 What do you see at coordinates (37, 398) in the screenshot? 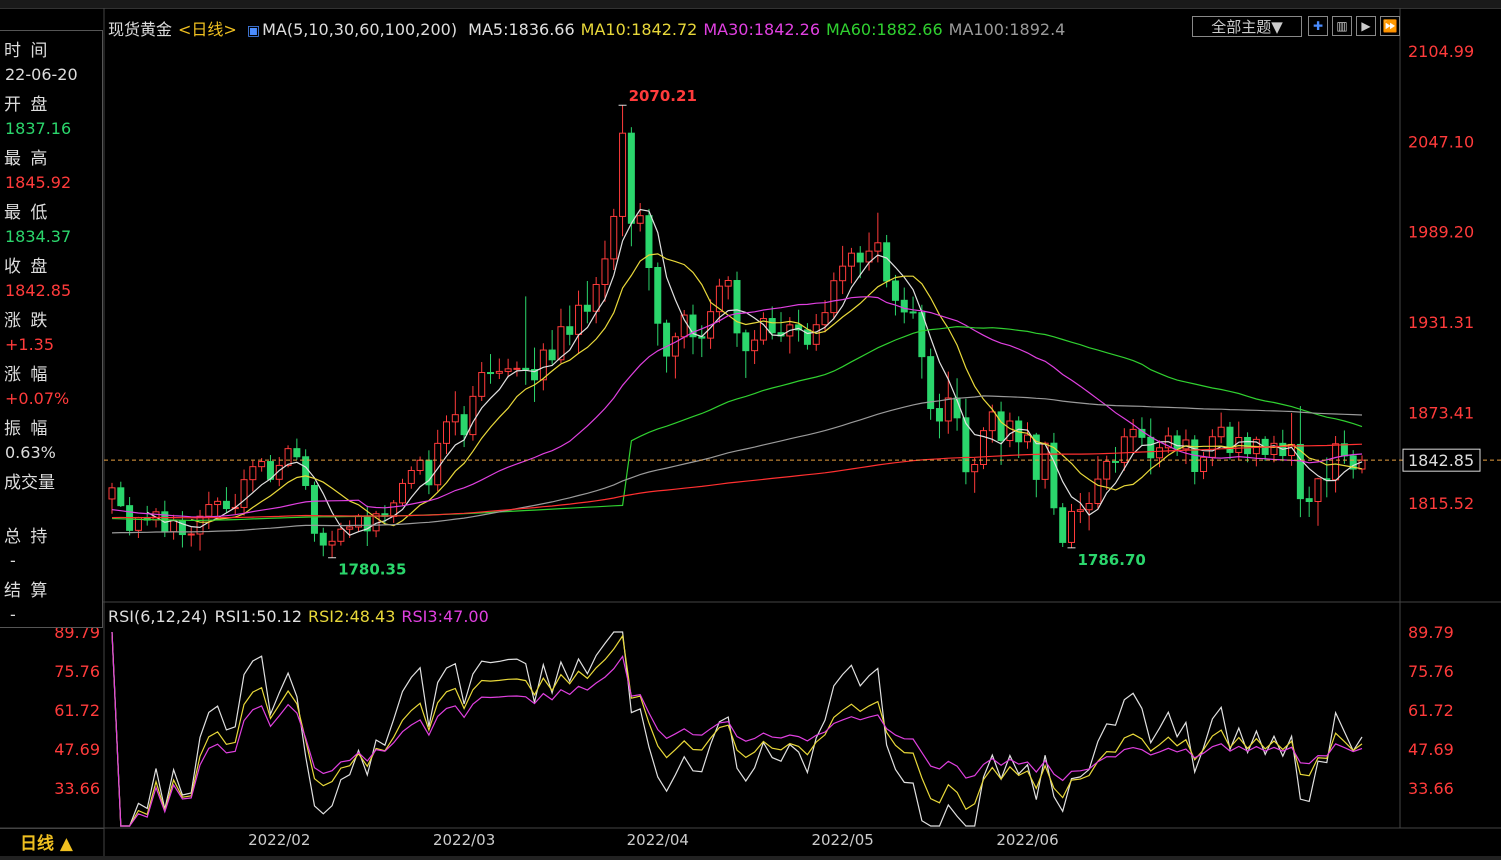
I see `pct-value: +0.07%` at bounding box center [37, 398].